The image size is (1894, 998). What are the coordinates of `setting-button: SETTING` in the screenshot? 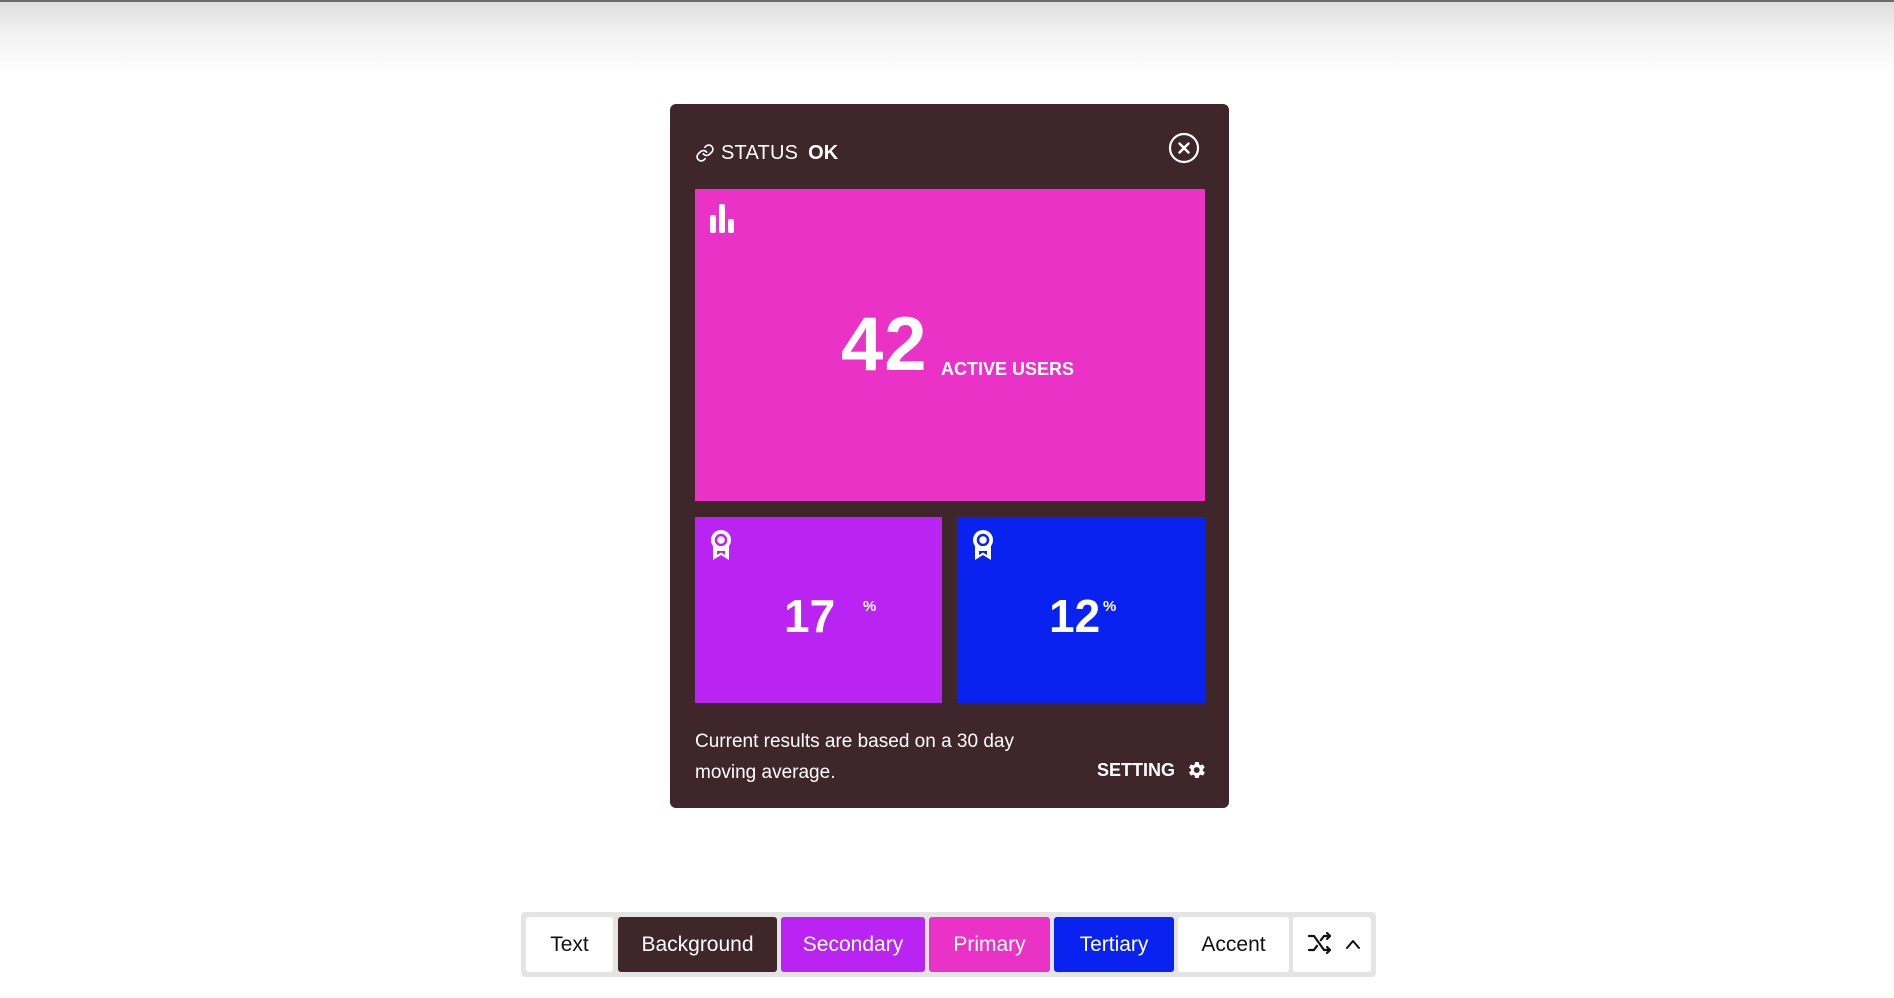 It's located at (1152, 770).